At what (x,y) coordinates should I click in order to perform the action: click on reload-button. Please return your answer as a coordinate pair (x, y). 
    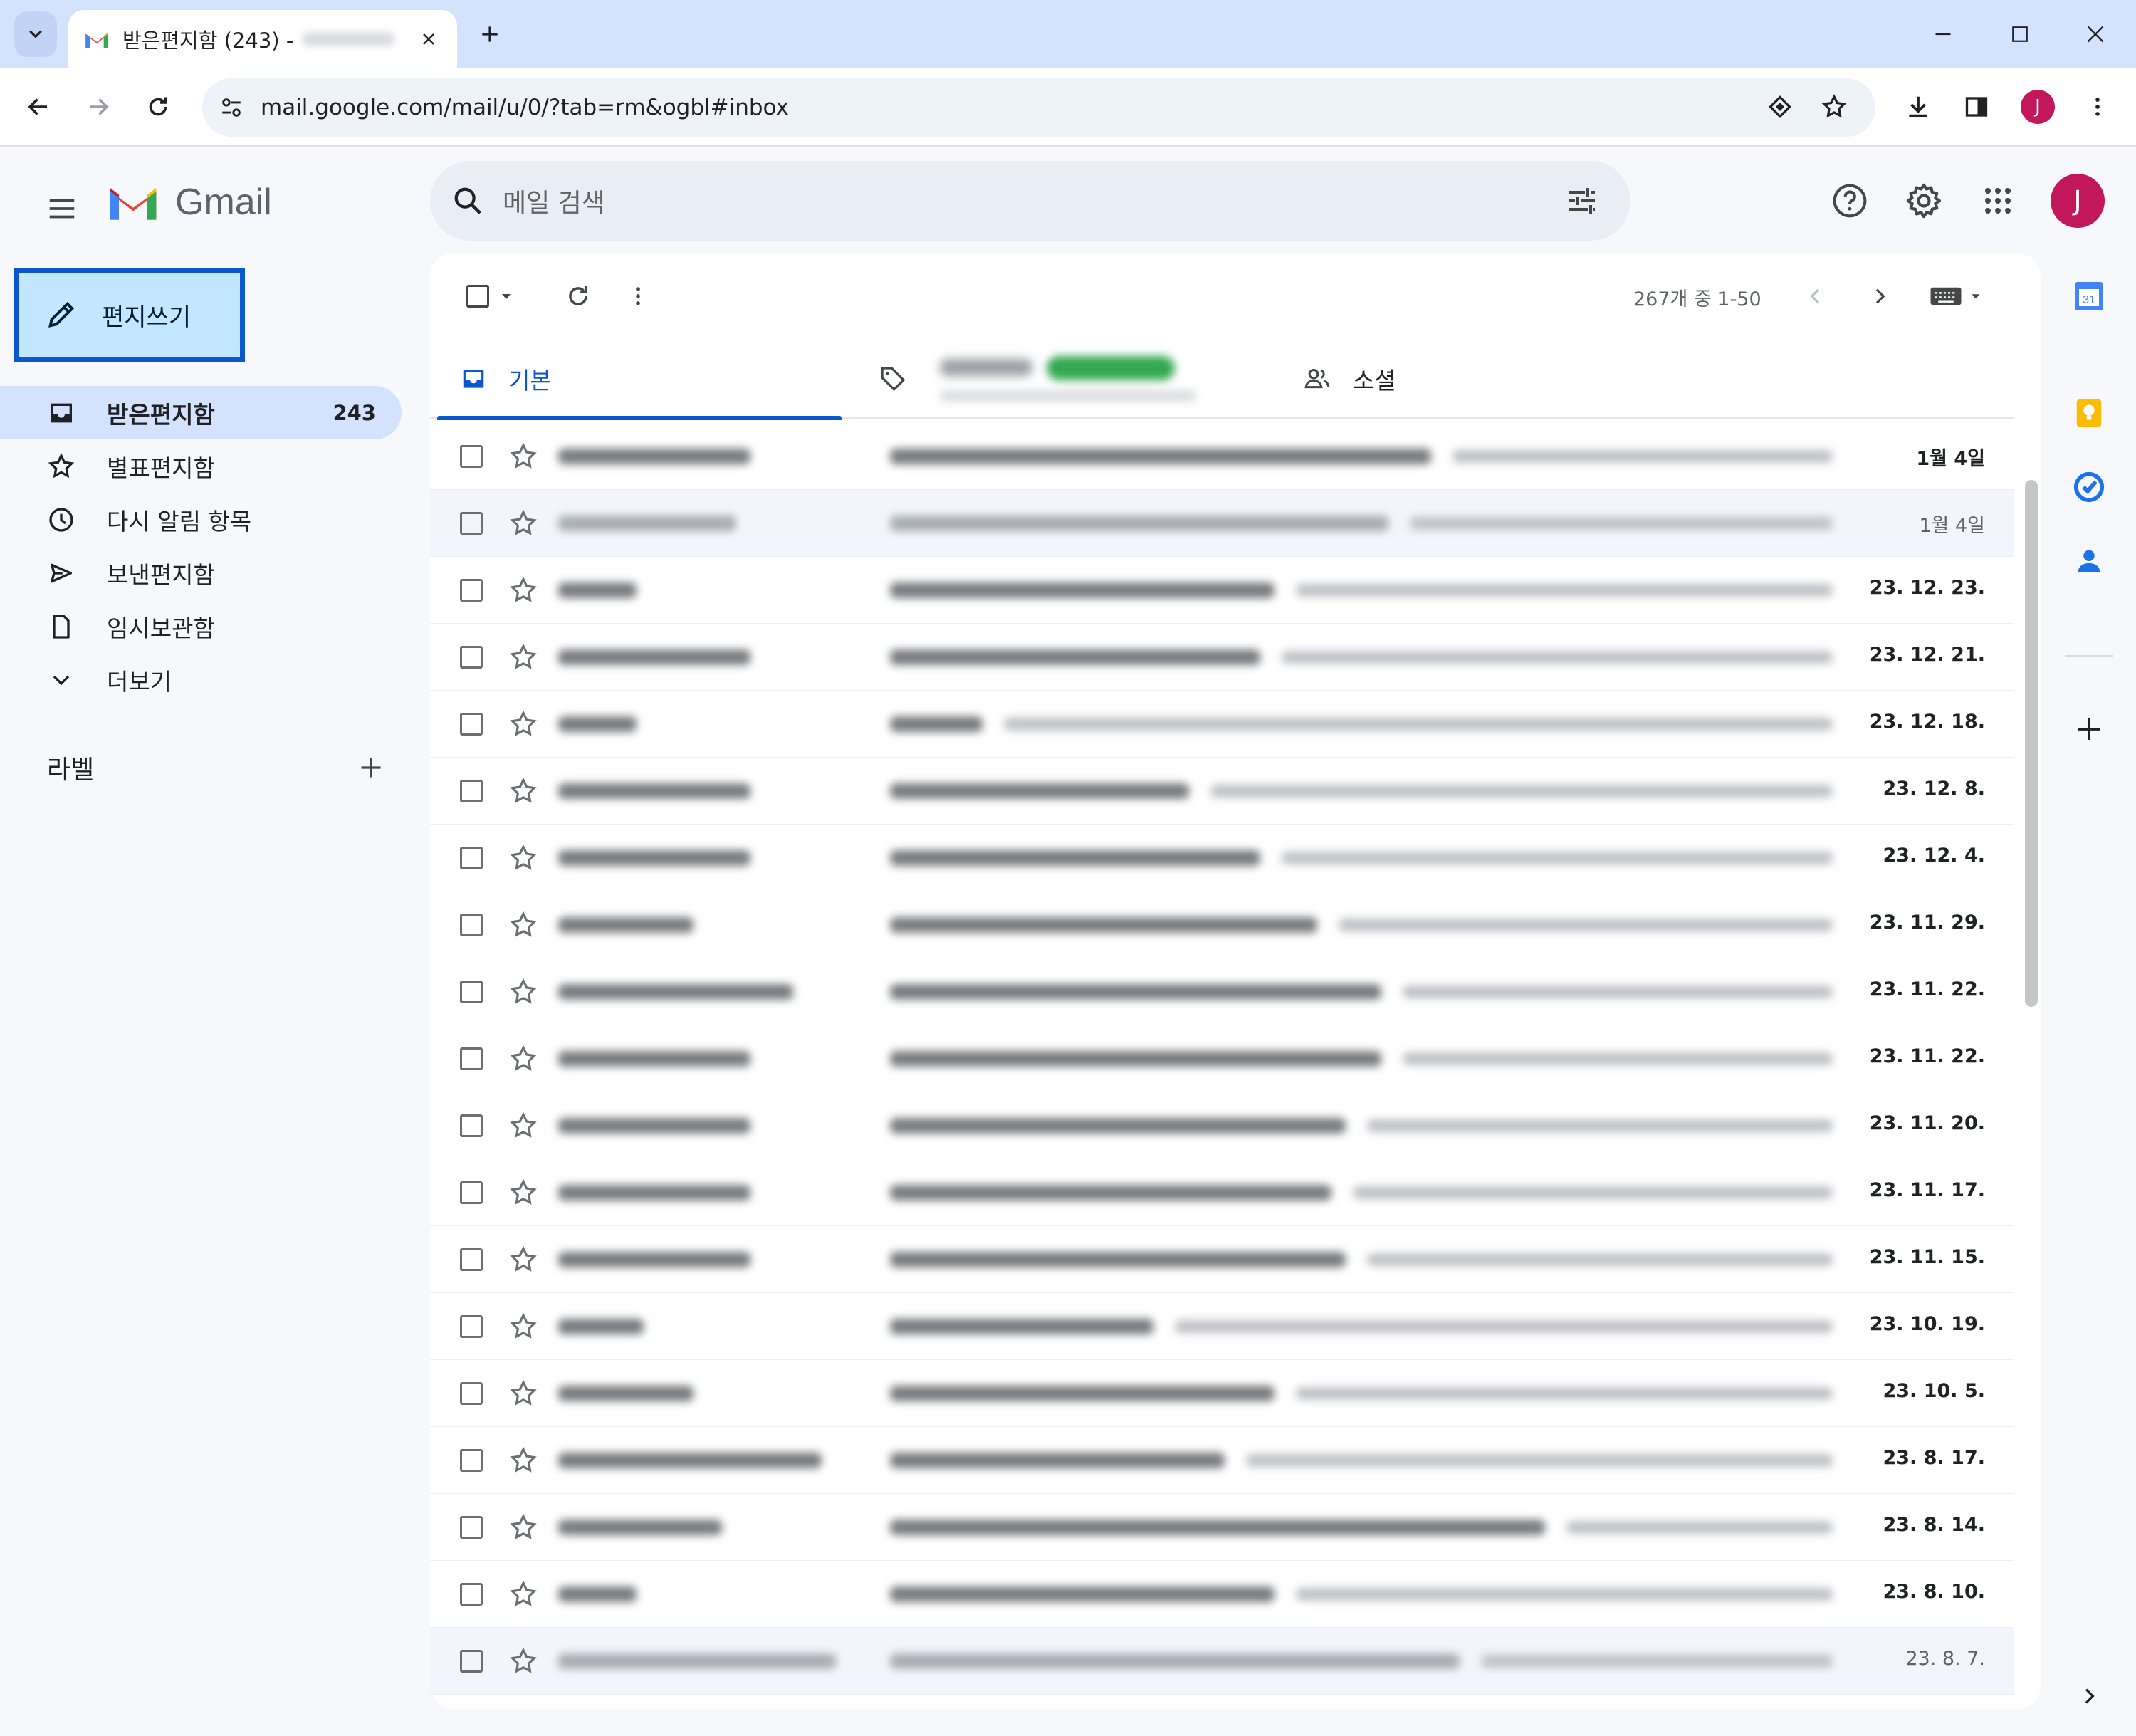
    Looking at the image, I should click on (158, 106).